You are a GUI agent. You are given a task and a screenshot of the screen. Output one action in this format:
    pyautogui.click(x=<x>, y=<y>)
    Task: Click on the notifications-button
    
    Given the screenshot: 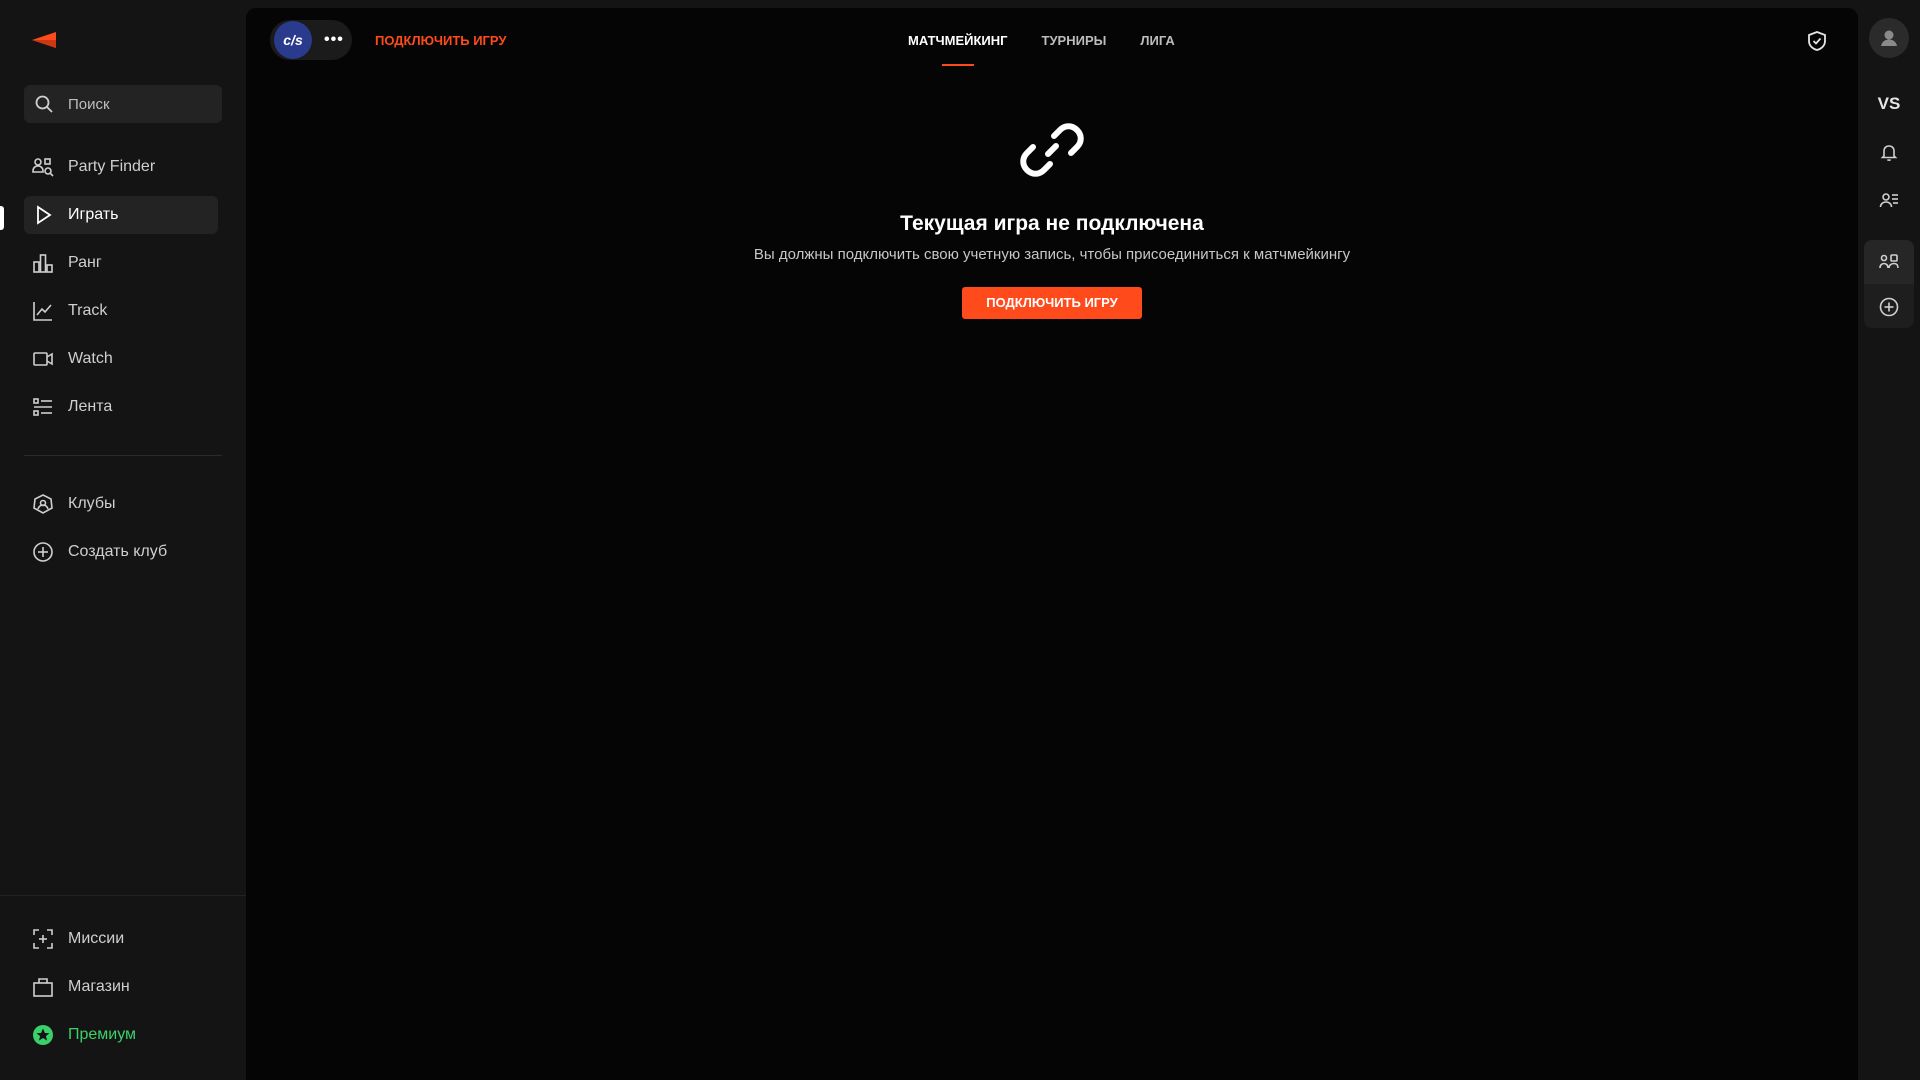 What is the action you would take?
    pyautogui.click(x=1889, y=152)
    